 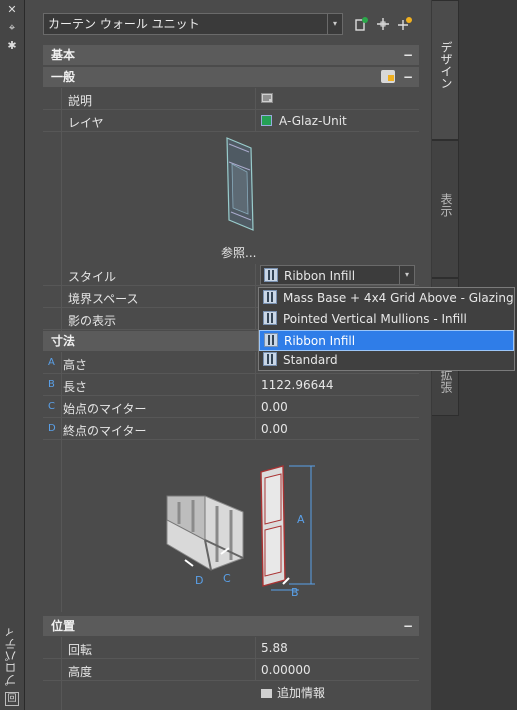 I want to click on layer-value: A-Glaz-Unit, so click(x=313, y=121).